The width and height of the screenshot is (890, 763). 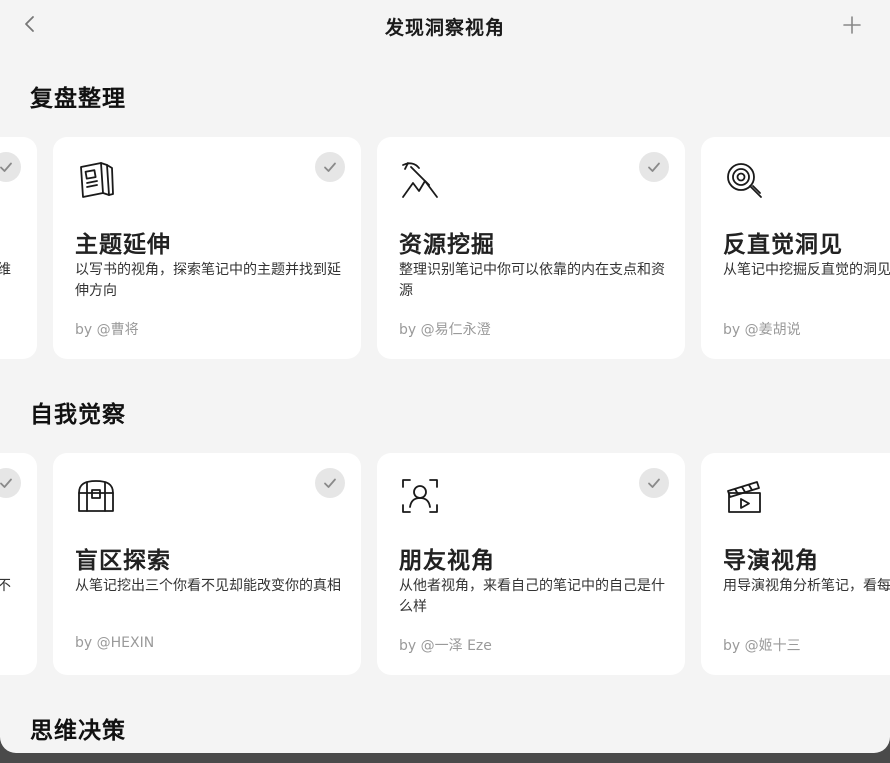 I want to click on card-title: 资源挖掘, so click(x=447, y=245).